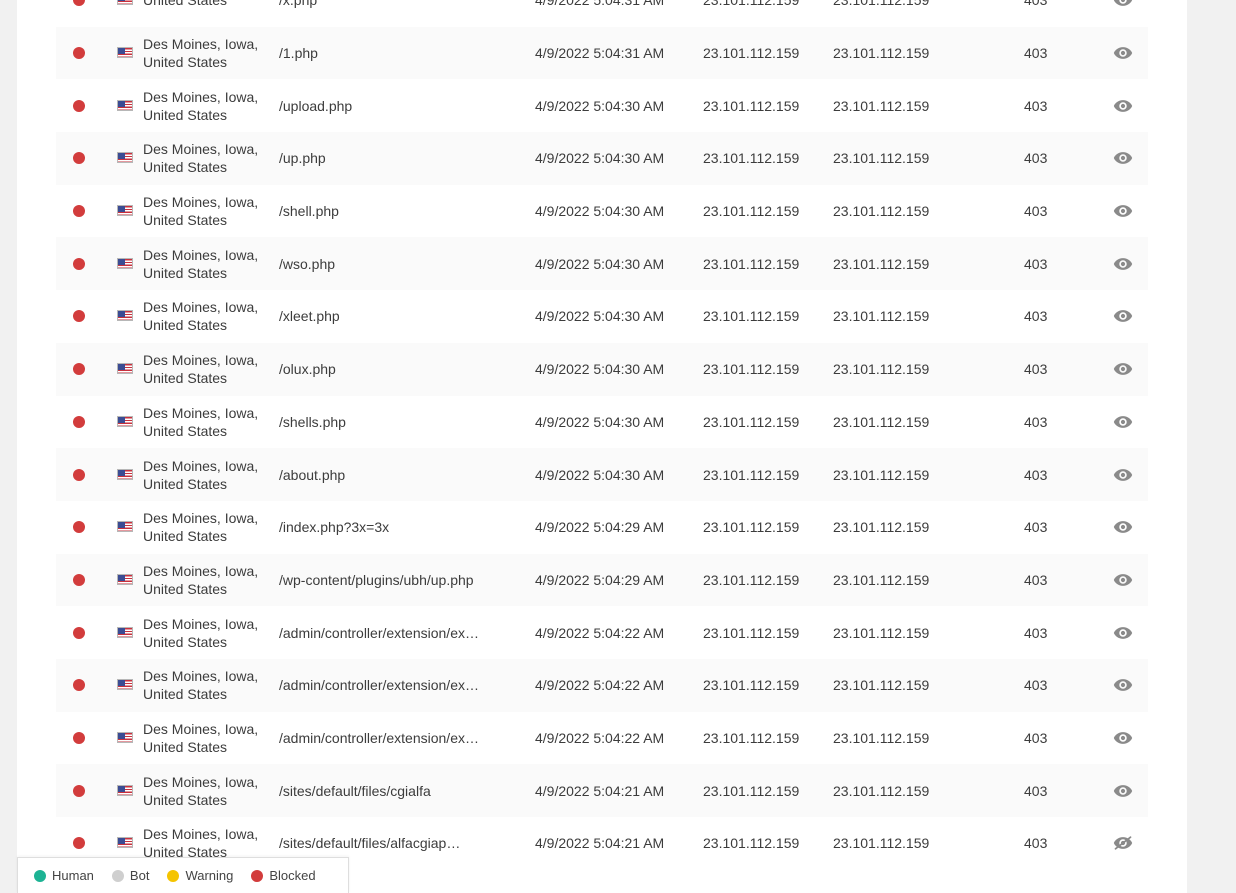  What do you see at coordinates (385, 790) in the screenshot?
I see `path-cell: /sites/default/files/cgialfa` at bounding box center [385, 790].